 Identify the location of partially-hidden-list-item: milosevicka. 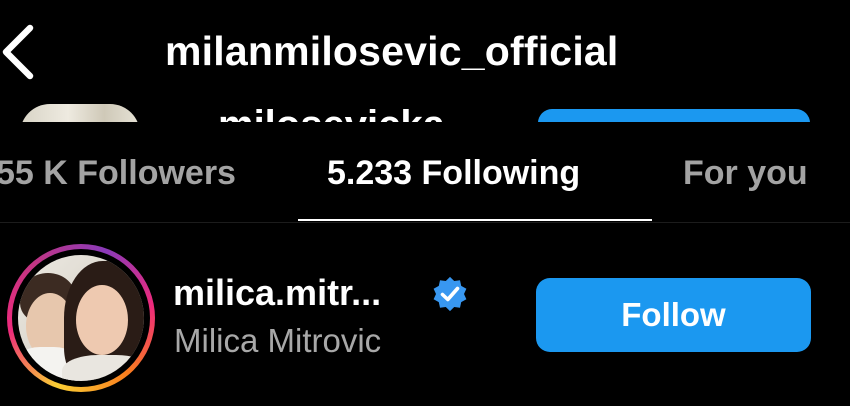
(425, 110).